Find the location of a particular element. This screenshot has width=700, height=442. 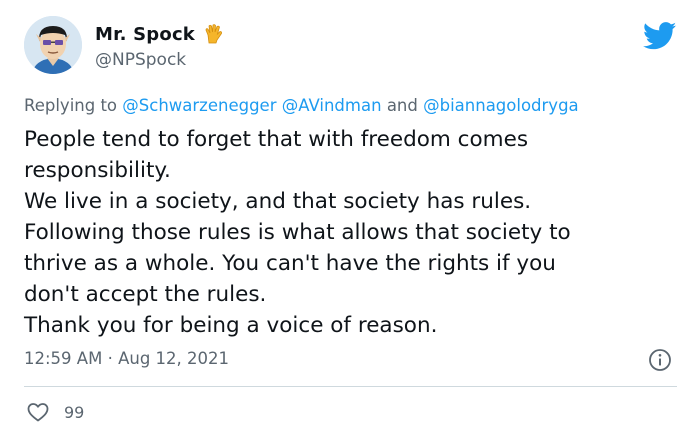

author-block: Mr. Spock @NPSpock is located at coordinates (160, 46).